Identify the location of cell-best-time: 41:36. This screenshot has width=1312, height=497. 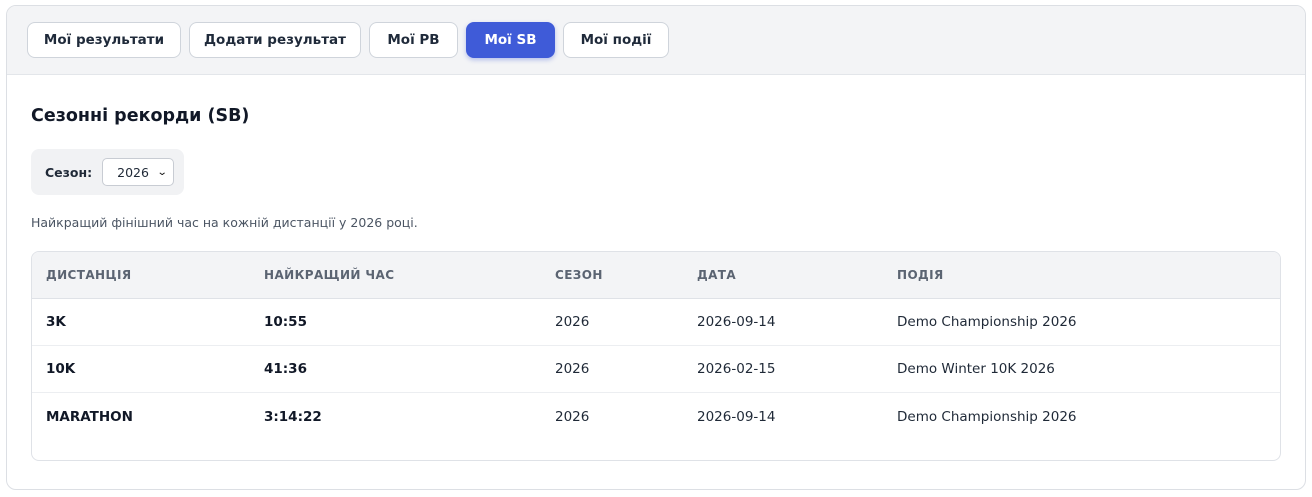
(285, 369).